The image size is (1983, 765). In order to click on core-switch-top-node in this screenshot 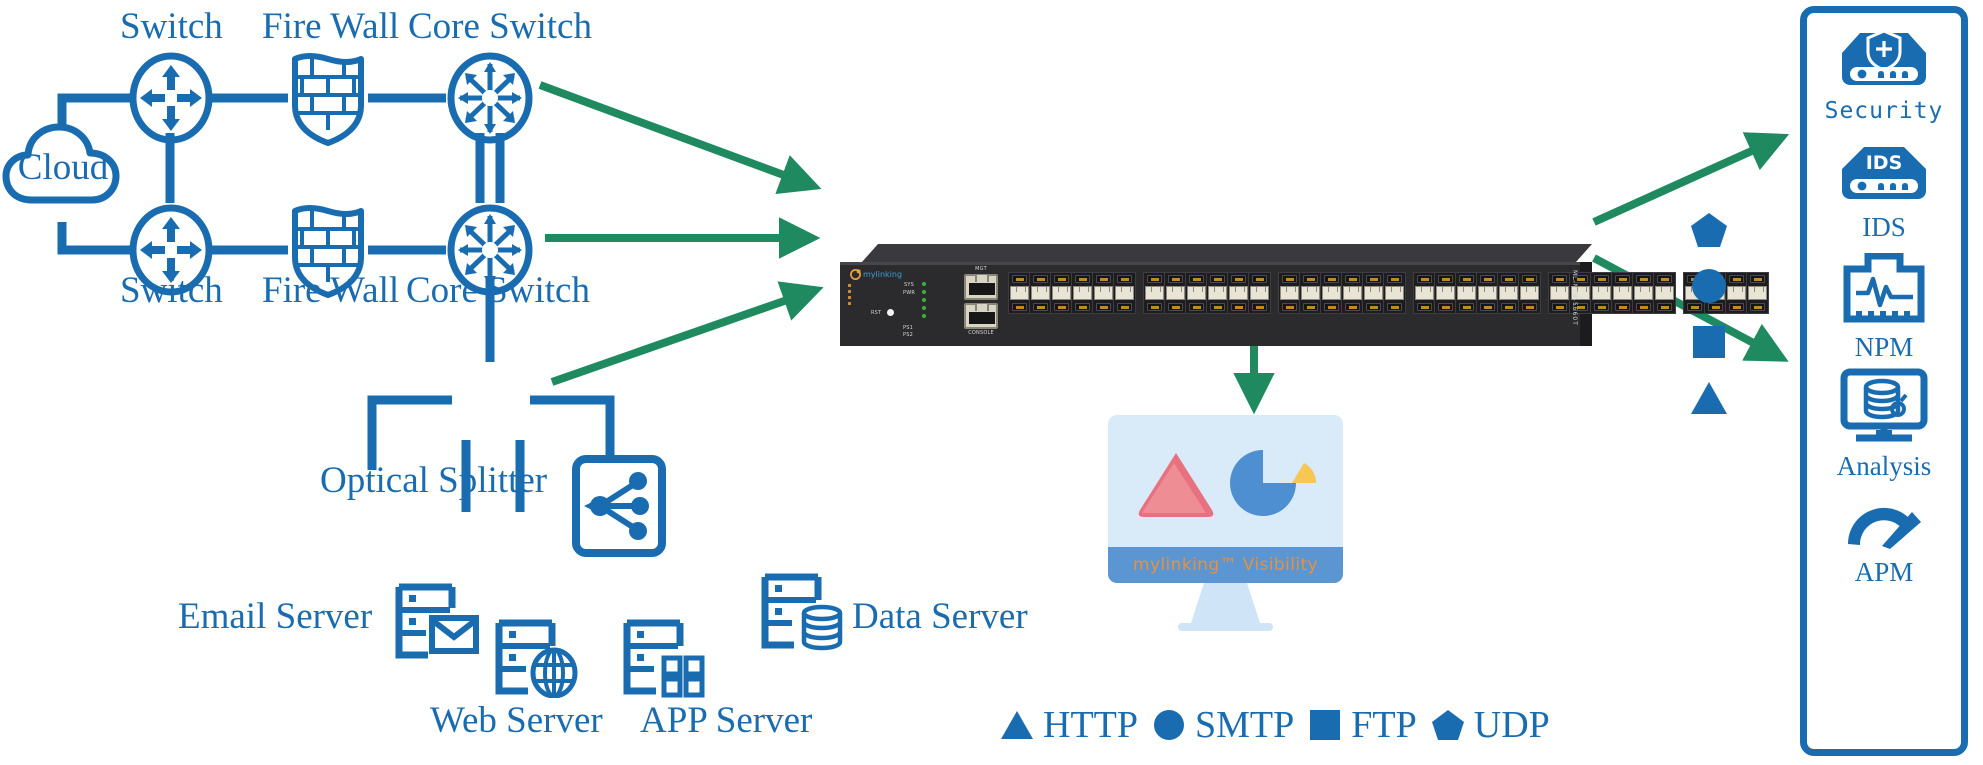, I will do `click(490, 100)`.